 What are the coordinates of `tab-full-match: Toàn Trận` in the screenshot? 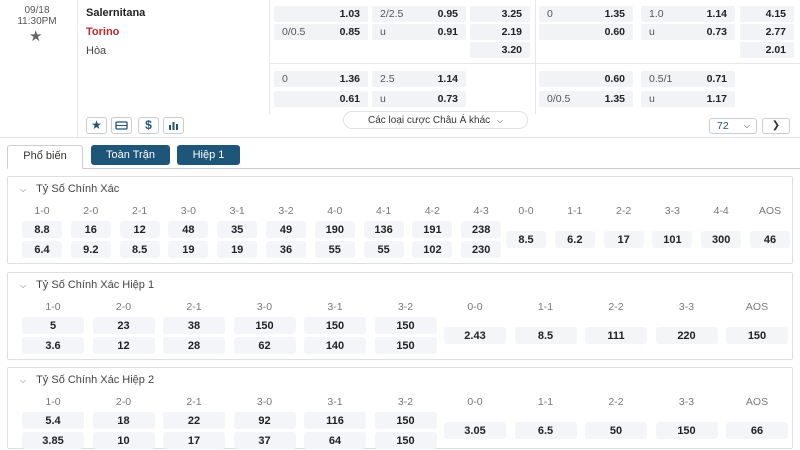 It's located at (130, 155).